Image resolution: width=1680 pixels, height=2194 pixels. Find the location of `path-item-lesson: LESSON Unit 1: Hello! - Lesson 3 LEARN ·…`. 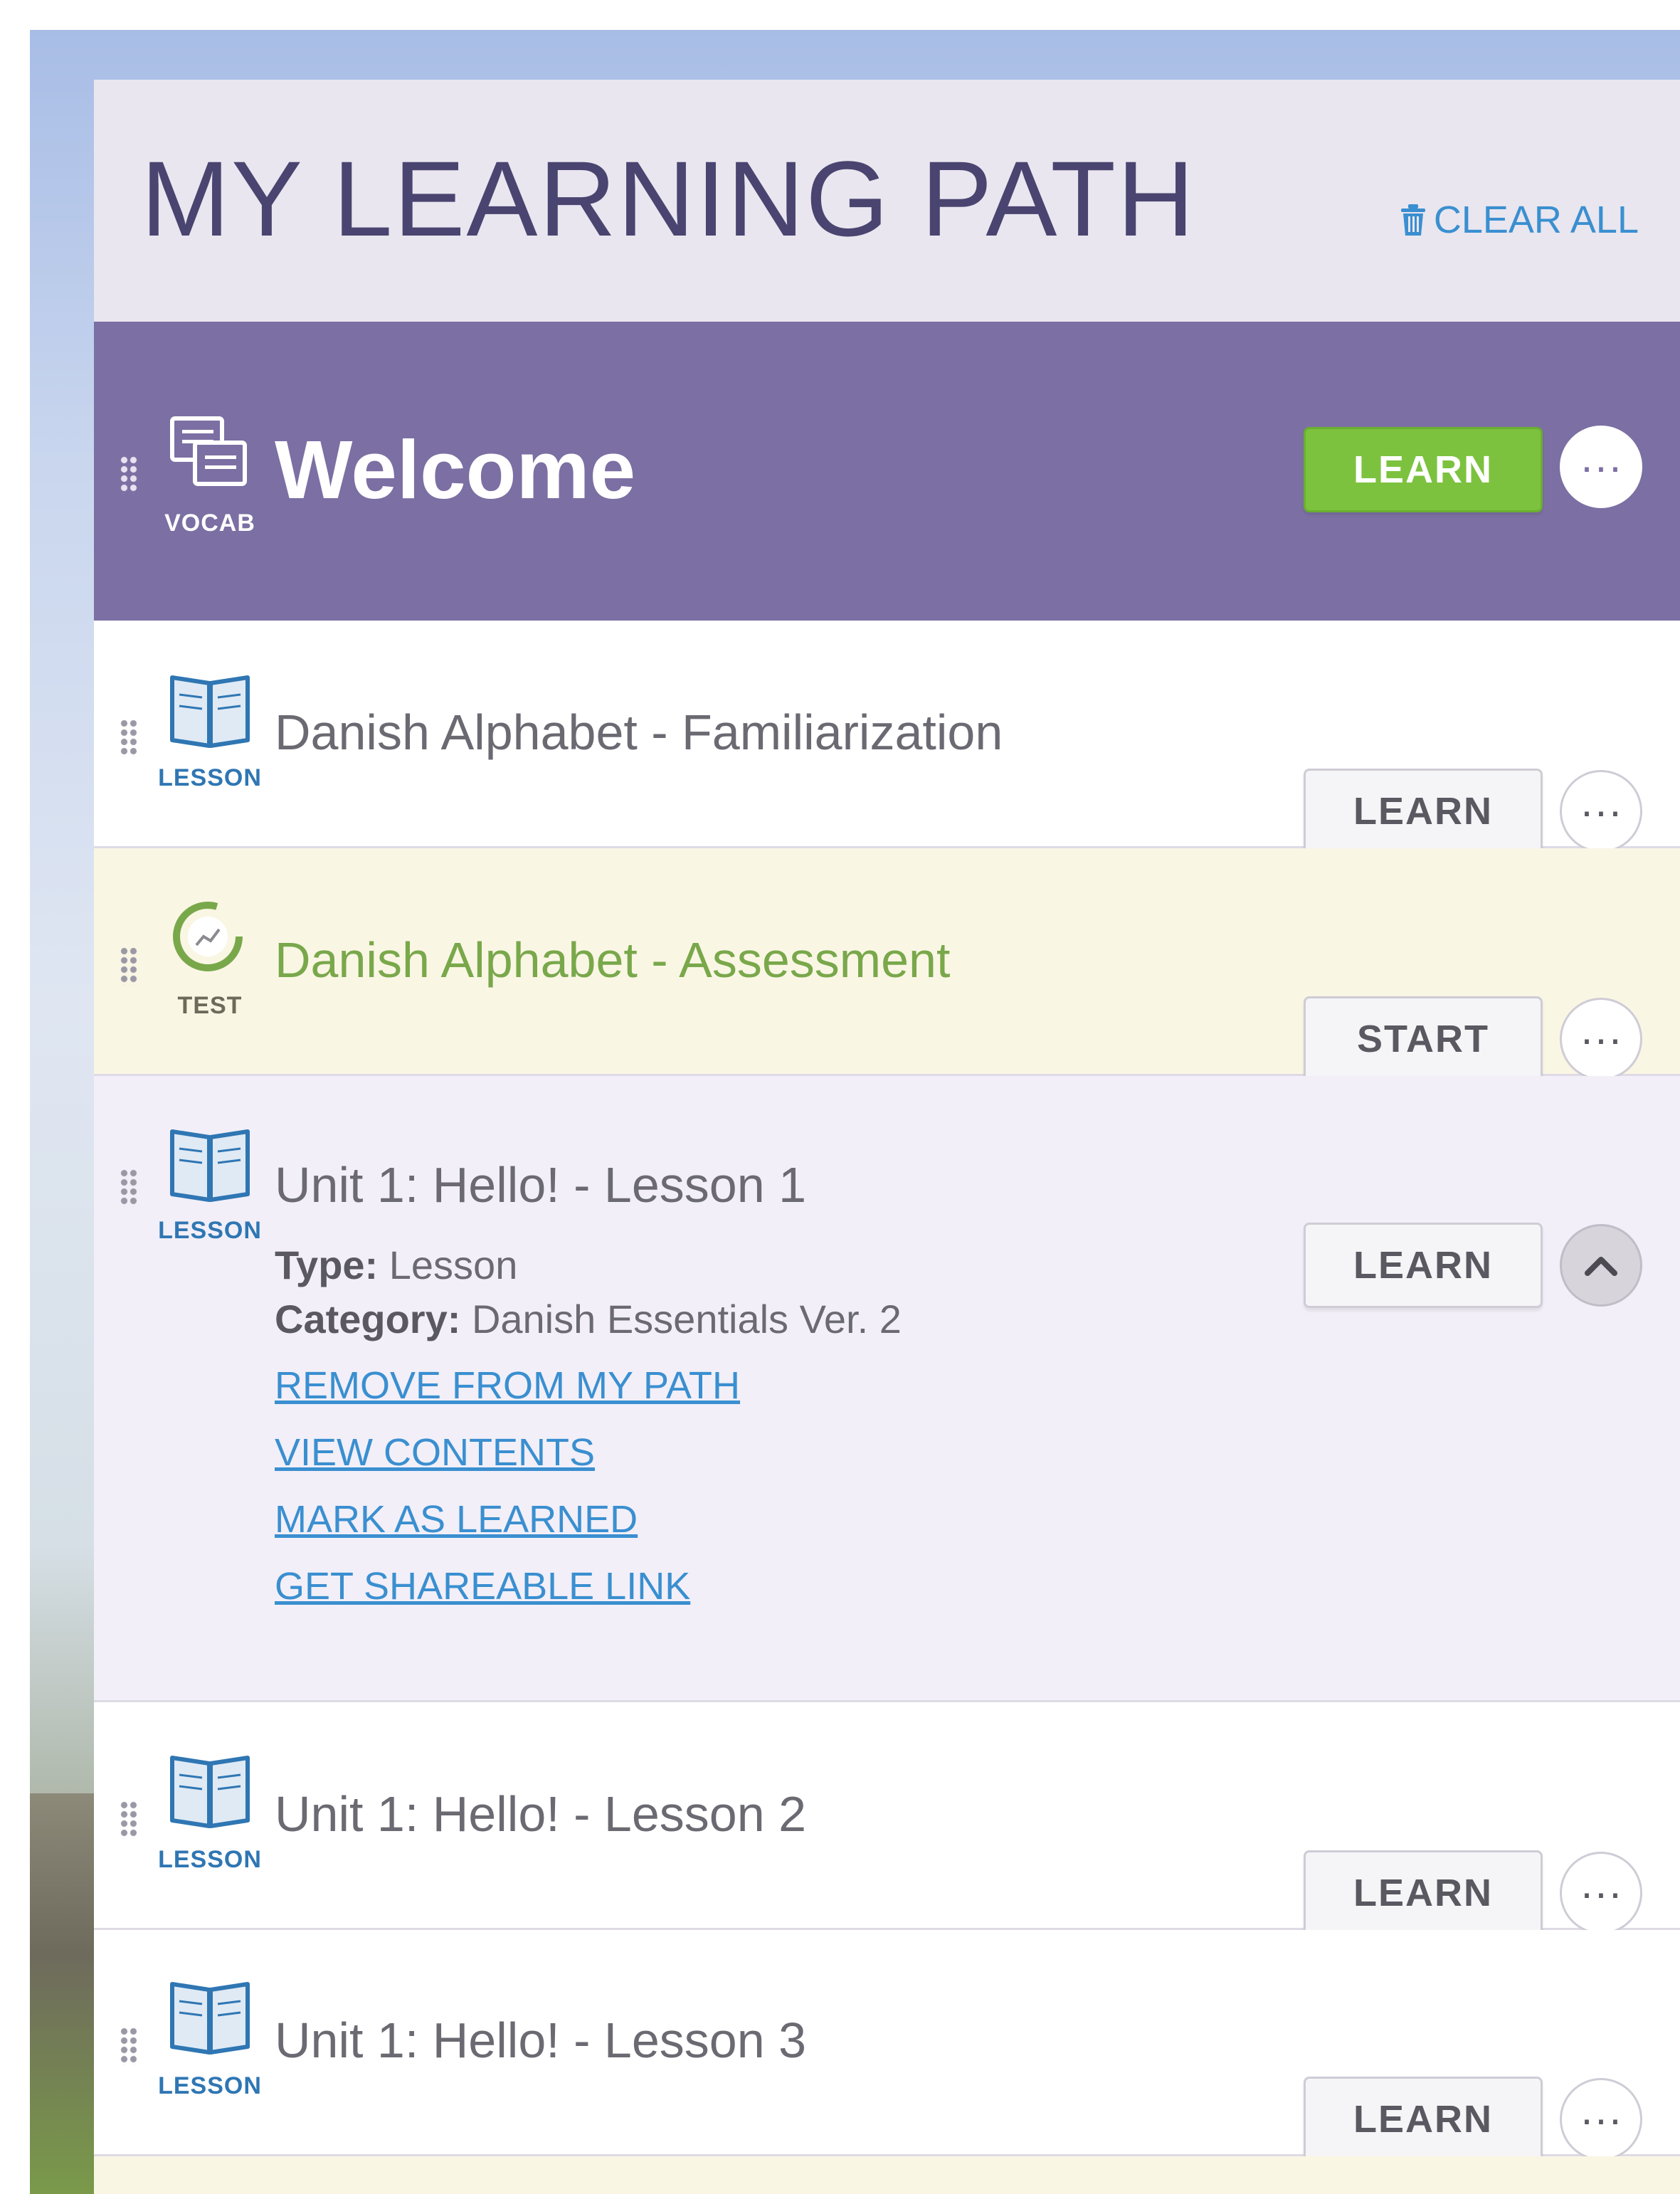

path-item-lesson: LESSON Unit 1: Hello! - Lesson 3 LEARN ·… is located at coordinates (887, 2046).